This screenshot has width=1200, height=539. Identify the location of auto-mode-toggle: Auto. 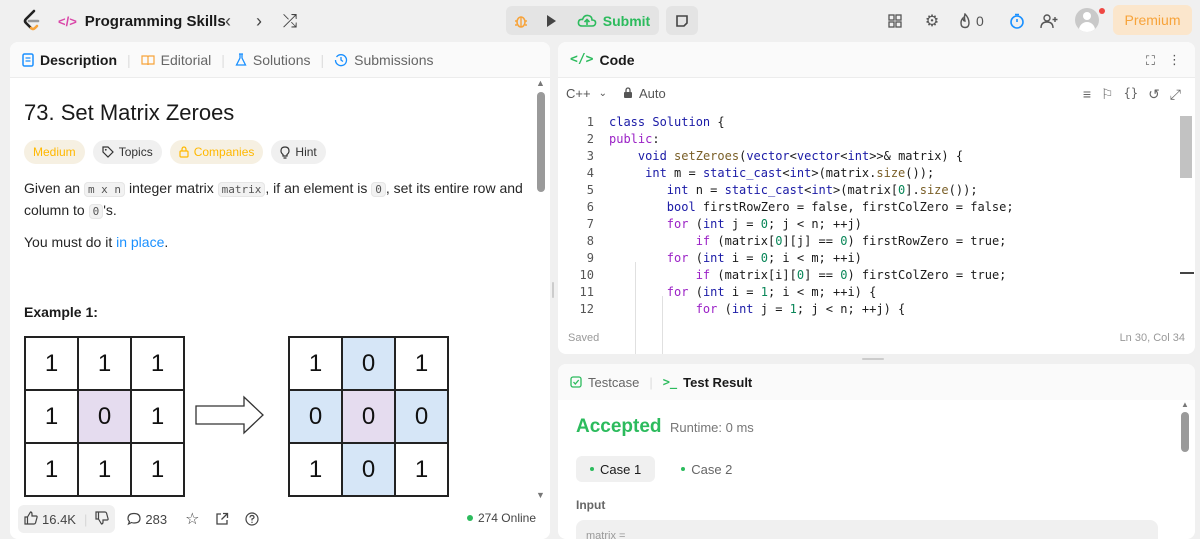
(644, 93).